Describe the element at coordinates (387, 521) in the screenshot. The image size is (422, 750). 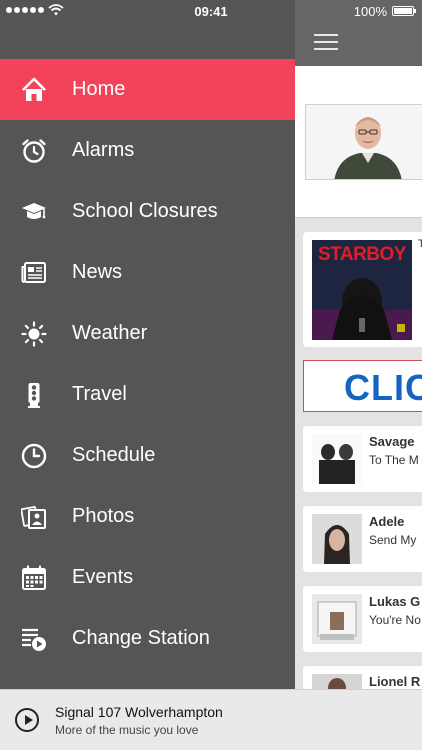
I see `track-artist: Adele` at that location.